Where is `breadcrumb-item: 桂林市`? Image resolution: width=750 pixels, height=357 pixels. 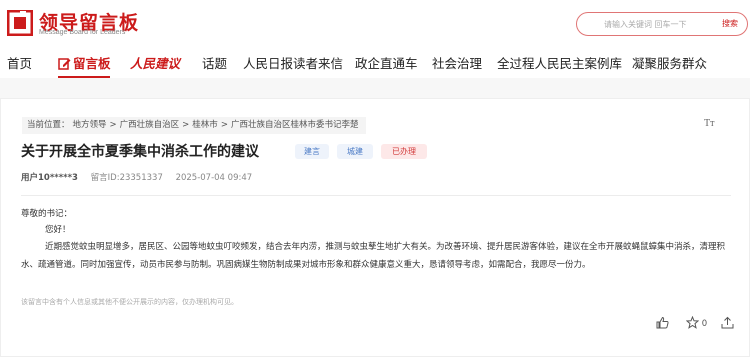
breadcrumb-item: 桂林市 is located at coordinates (205, 125).